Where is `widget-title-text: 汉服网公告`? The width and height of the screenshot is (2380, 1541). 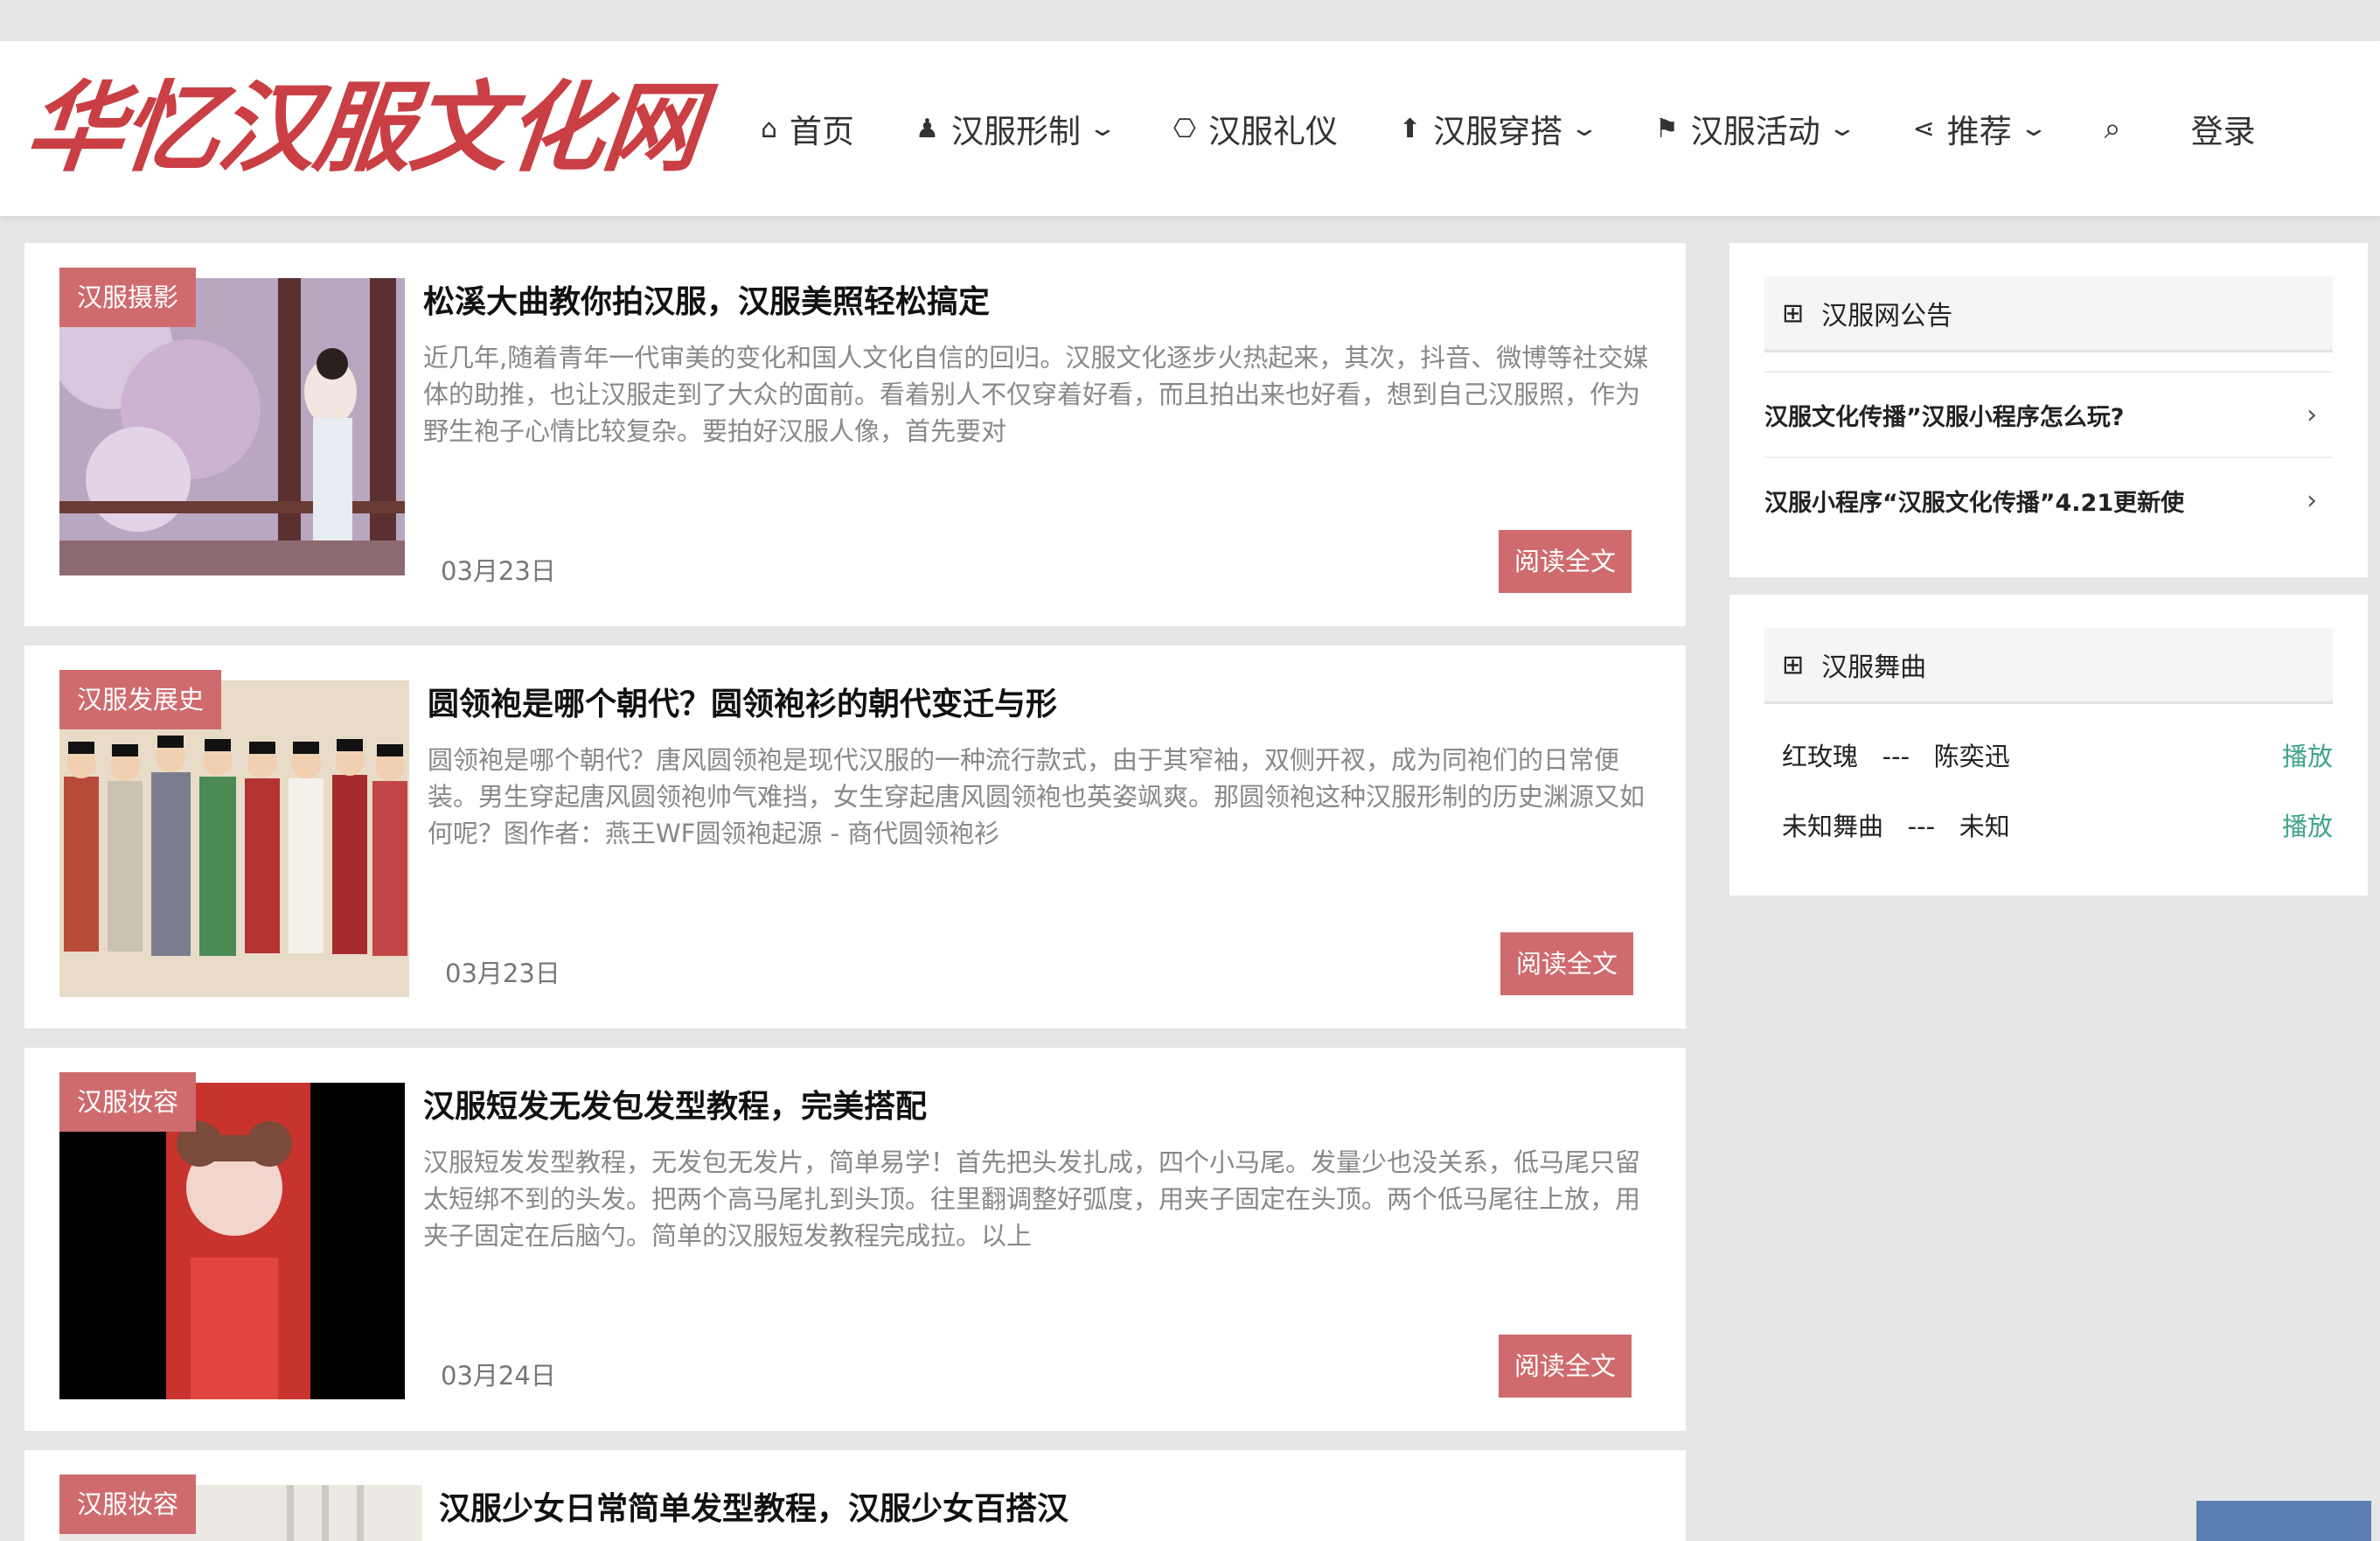
widget-title-text: 汉服网公告 is located at coordinates (1887, 316).